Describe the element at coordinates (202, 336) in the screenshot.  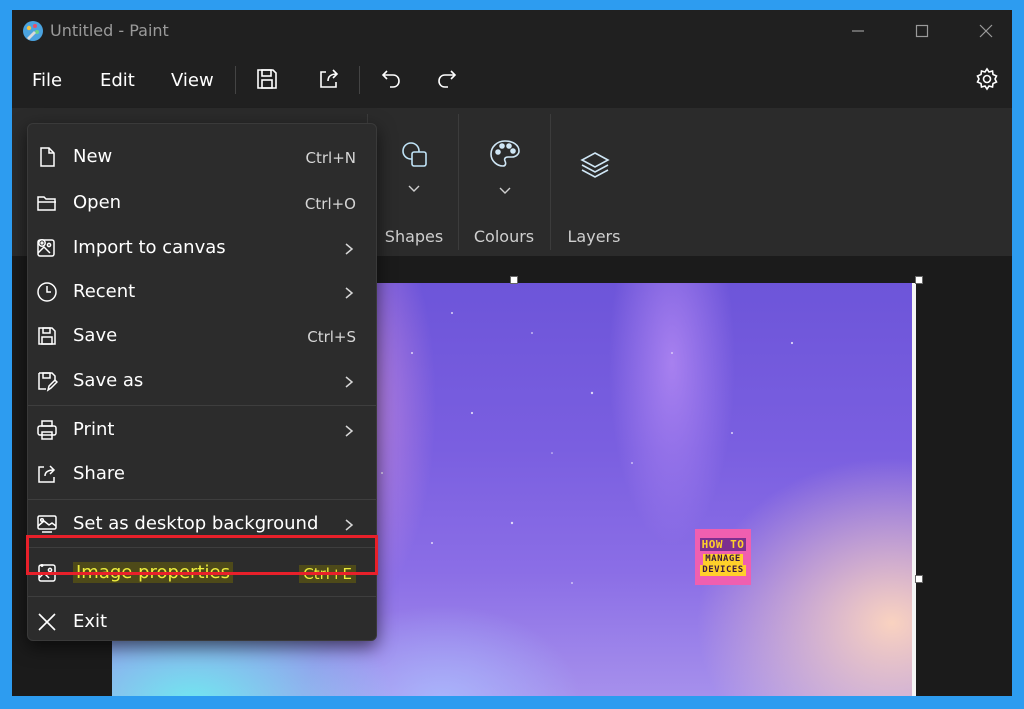
I see `menu-item-save: Save Ctrl+S` at that location.